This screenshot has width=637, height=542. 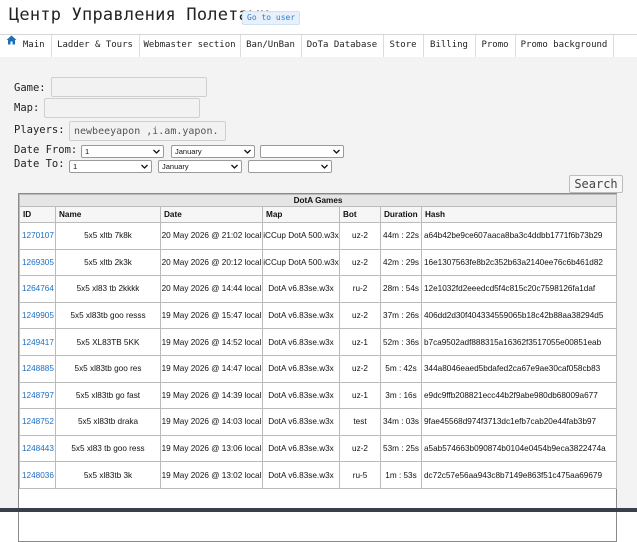 I want to click on column-header-date: Date, so click(x=211, y=214).